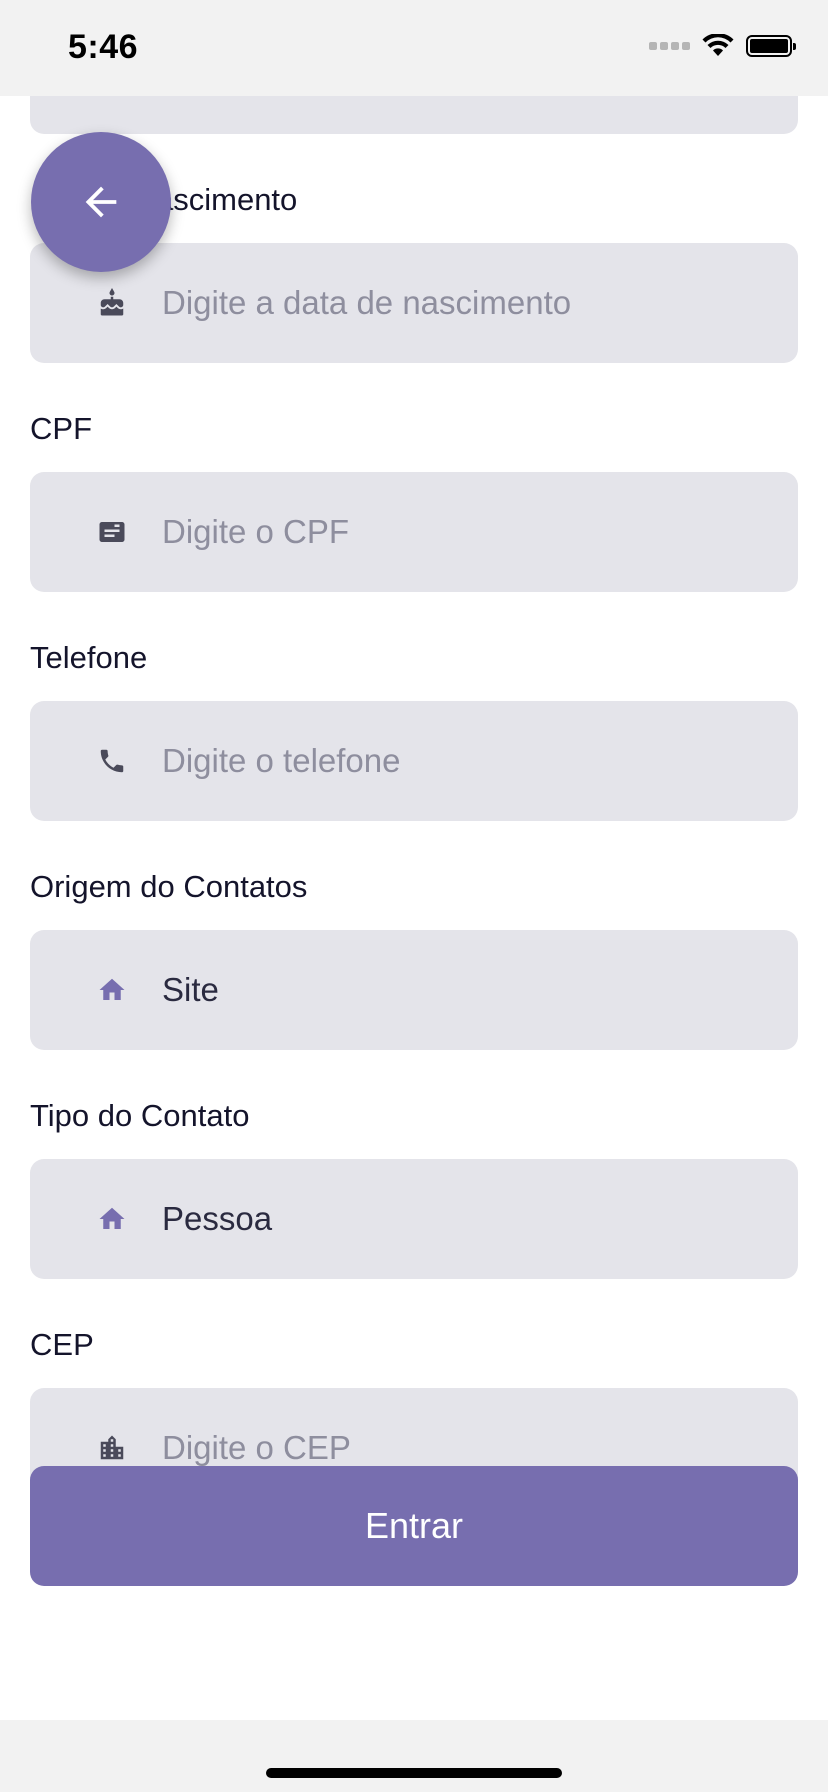 This screenshot has height=1792, width=828. What do you see at coordinates (414, 532) in the screenshot?
I see `cpf-input: Digite o CPF` at bounding box center [414, 532].